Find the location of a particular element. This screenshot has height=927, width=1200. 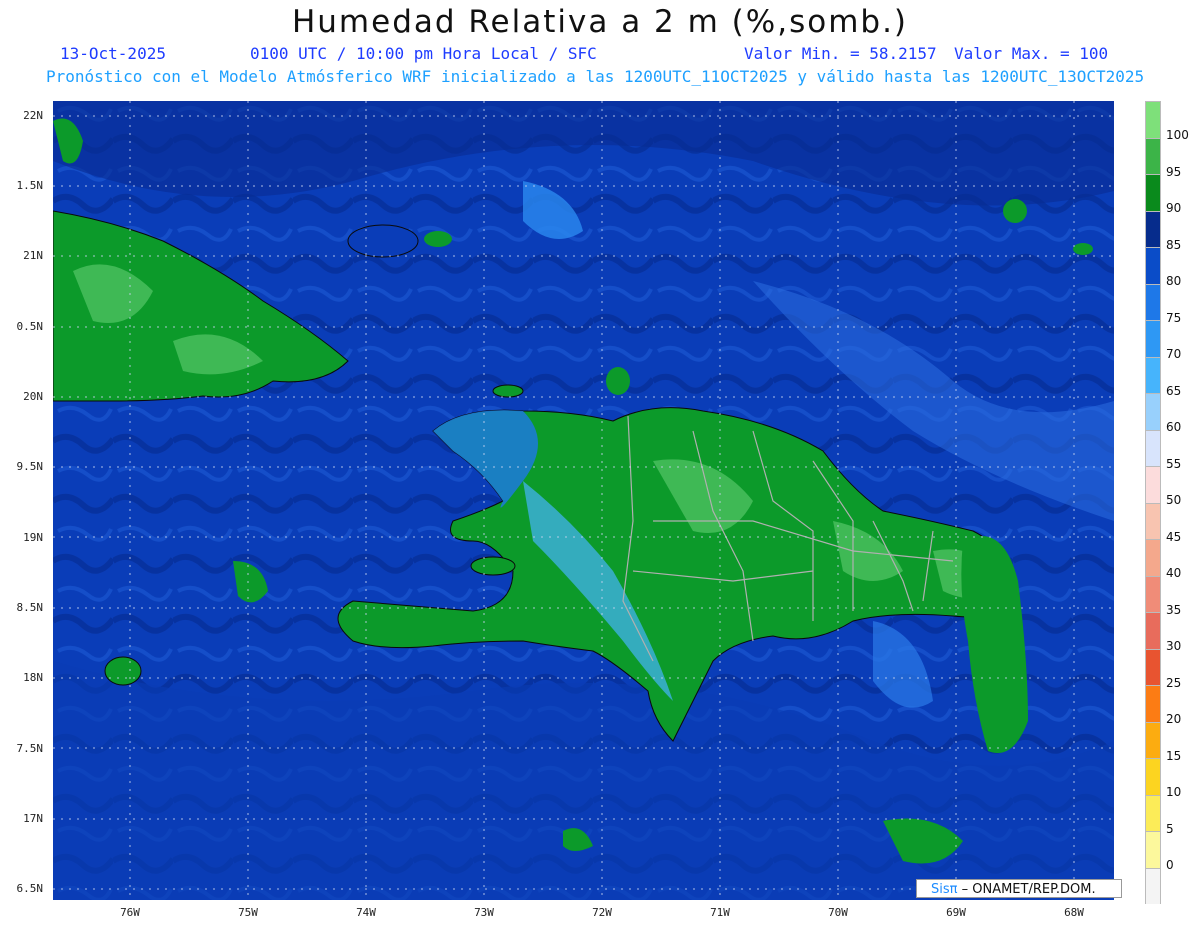

lat-label: 17N is located at coordinates (33, 818).